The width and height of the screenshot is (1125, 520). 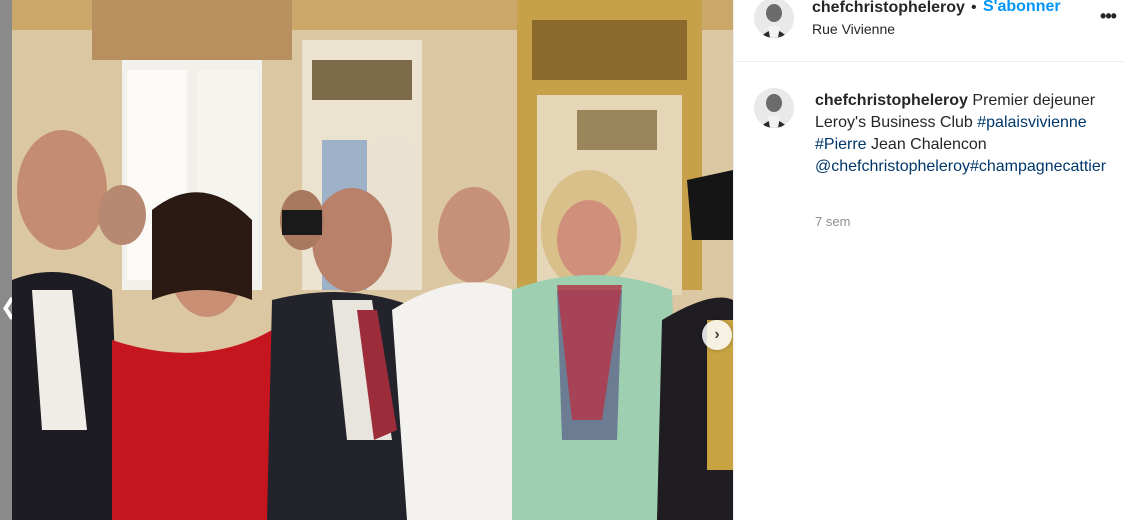 I want to click on caption-text-2: Jean Chalencon, so click(x=929, y=144).